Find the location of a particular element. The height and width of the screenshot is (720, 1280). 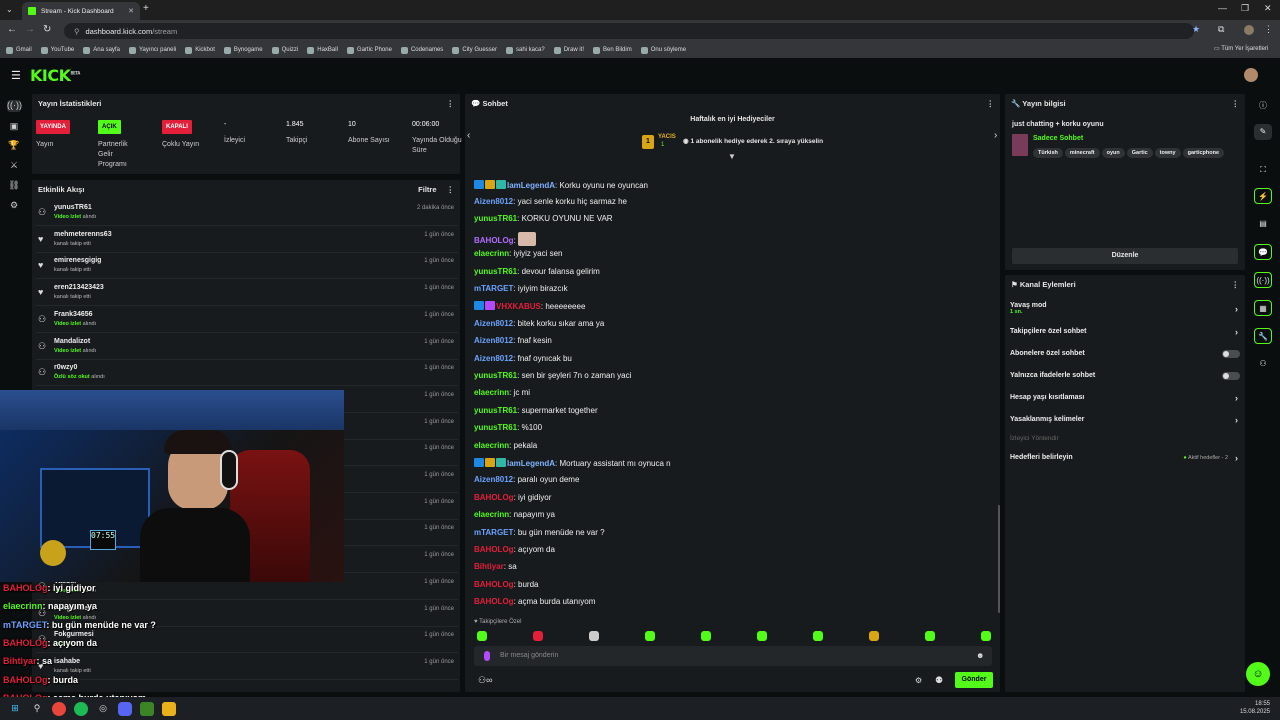

stream-tag: Gartic is located at coordinates (1139, 153).